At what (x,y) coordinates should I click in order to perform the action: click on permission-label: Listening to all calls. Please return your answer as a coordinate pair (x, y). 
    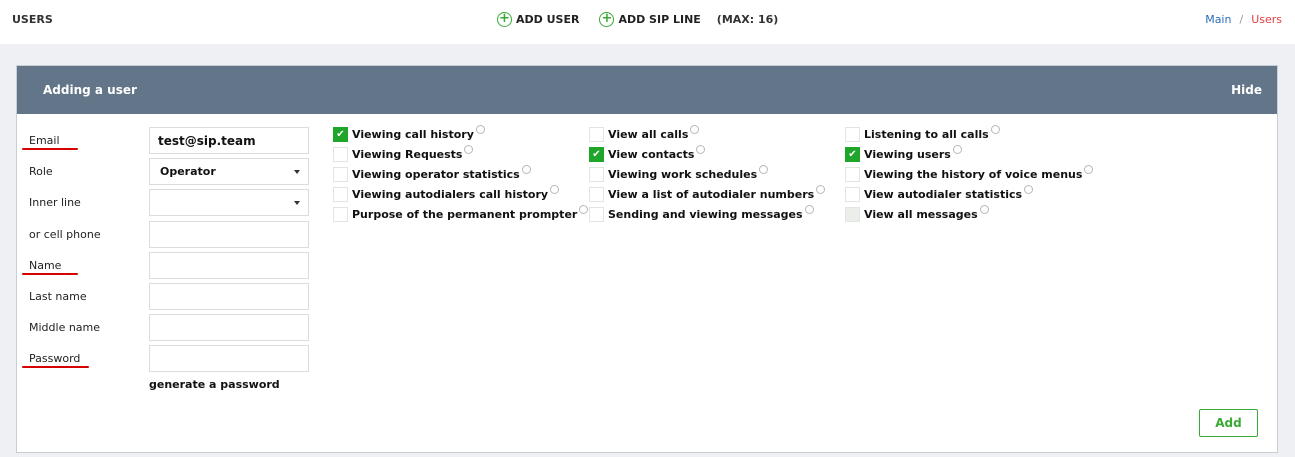
    Looking at the image, I should click on (926, 134).